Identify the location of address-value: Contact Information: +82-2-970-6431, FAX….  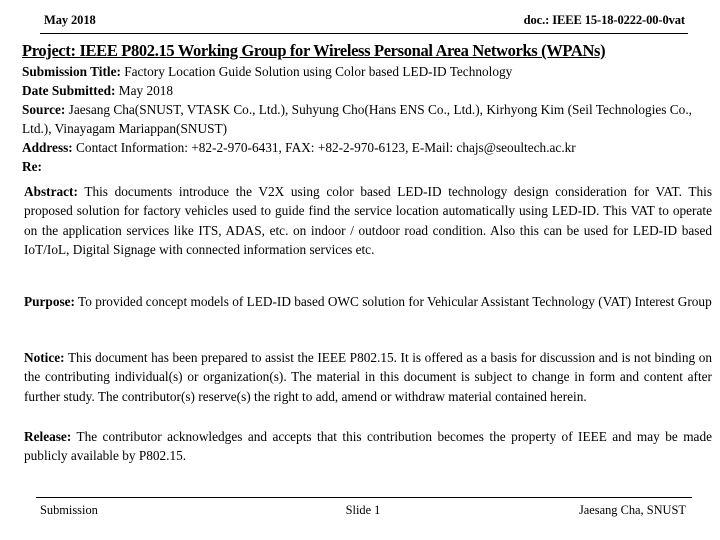
(324, 148).